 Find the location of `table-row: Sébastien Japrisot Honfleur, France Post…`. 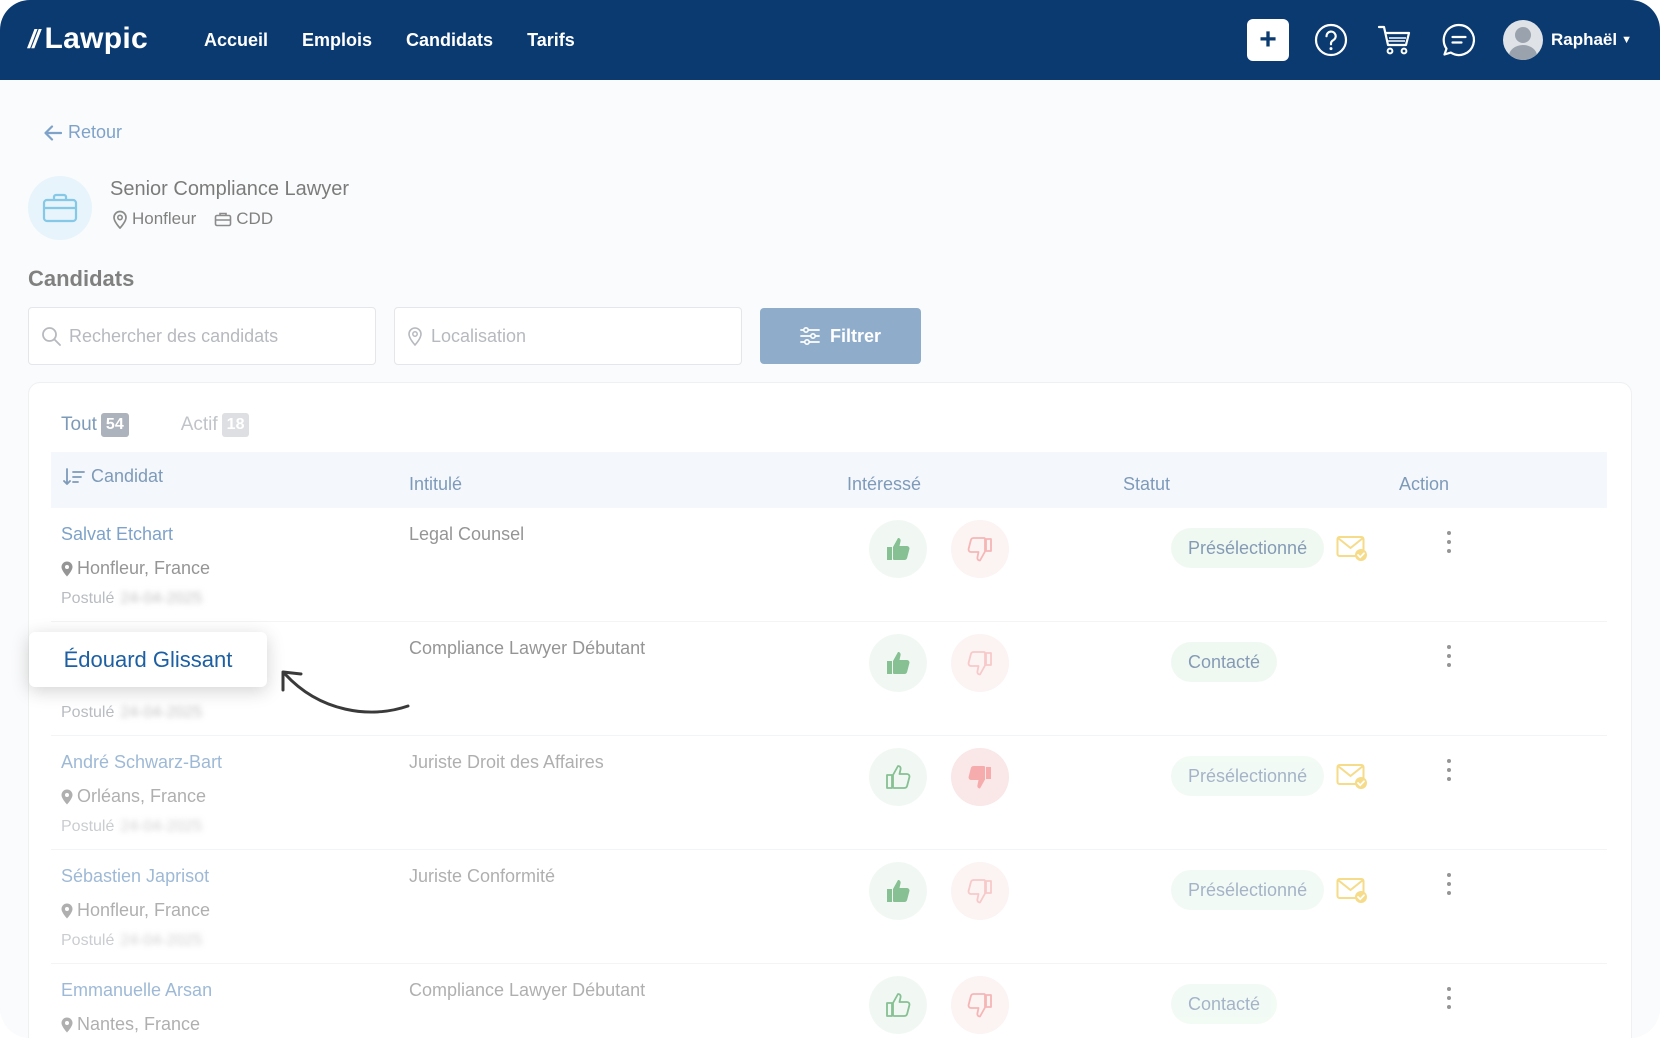

table-row: Sébastien Japrisot Honfleur, France Post… is located at coordinates (829, 907).